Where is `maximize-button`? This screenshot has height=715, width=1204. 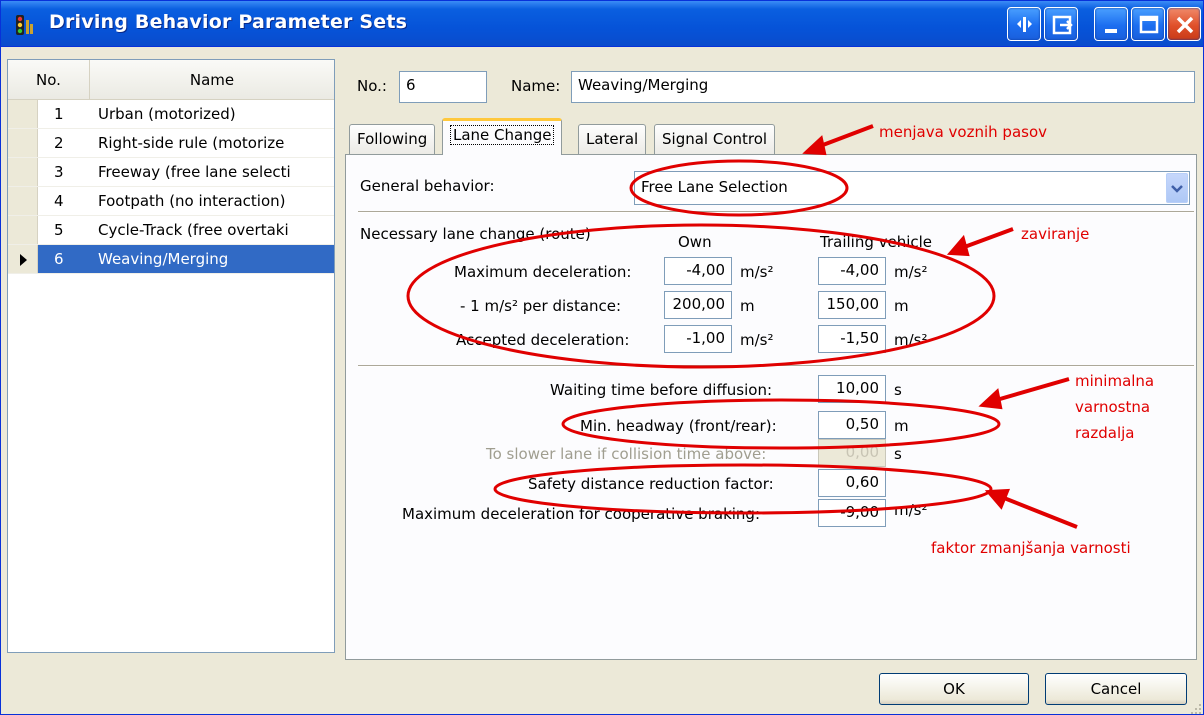 maximize-button is located at coordinates (1148, 24).